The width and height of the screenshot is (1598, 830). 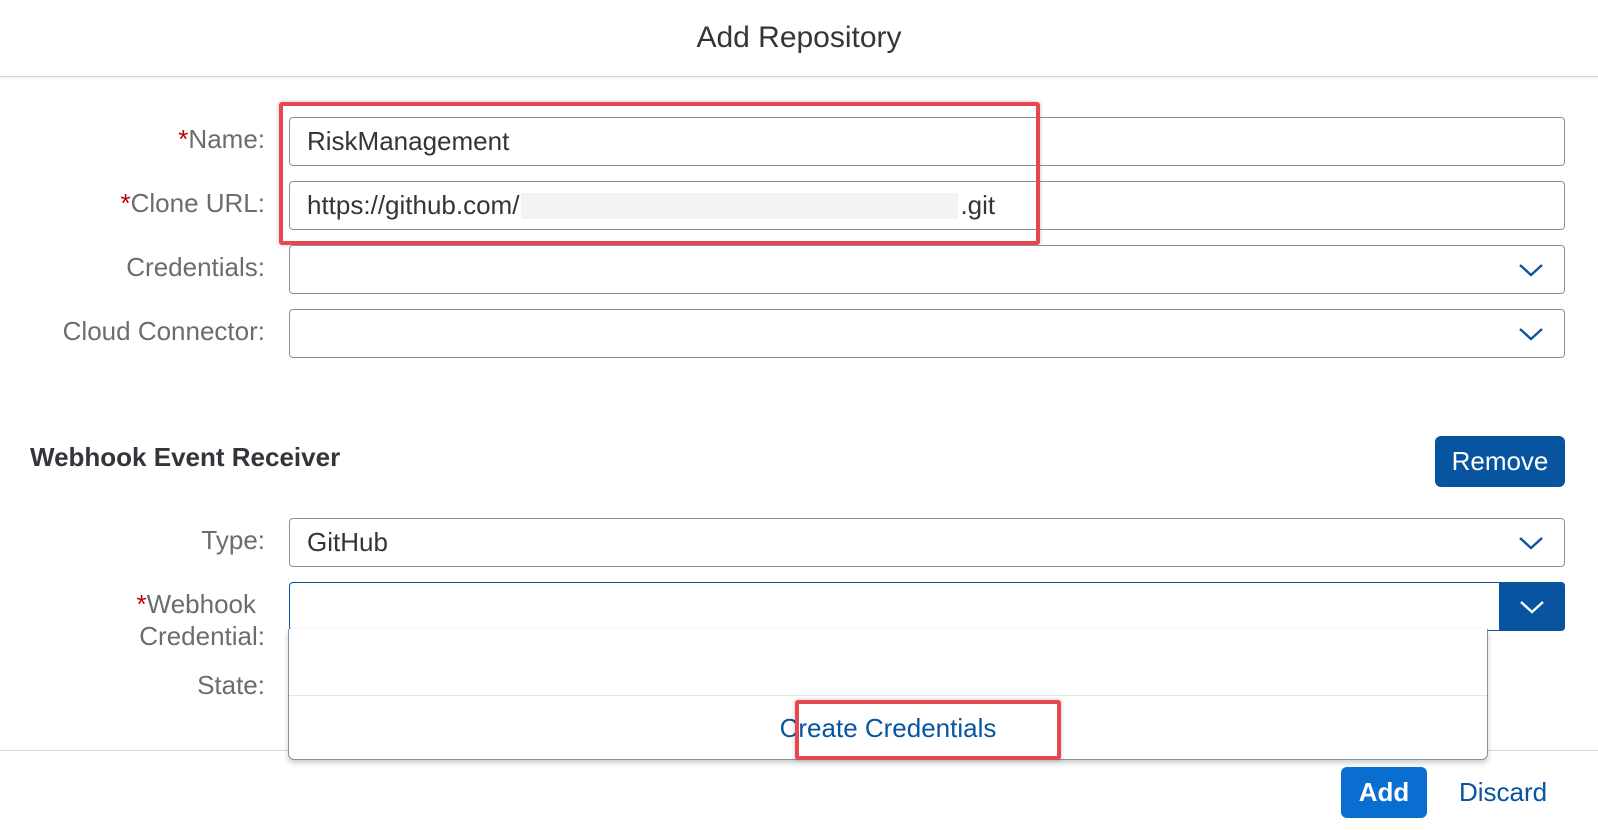 What do you see at coordinates (927, 606) in the screenshot?
I see `webhook-credential-select` at bounding box center [927, 606].